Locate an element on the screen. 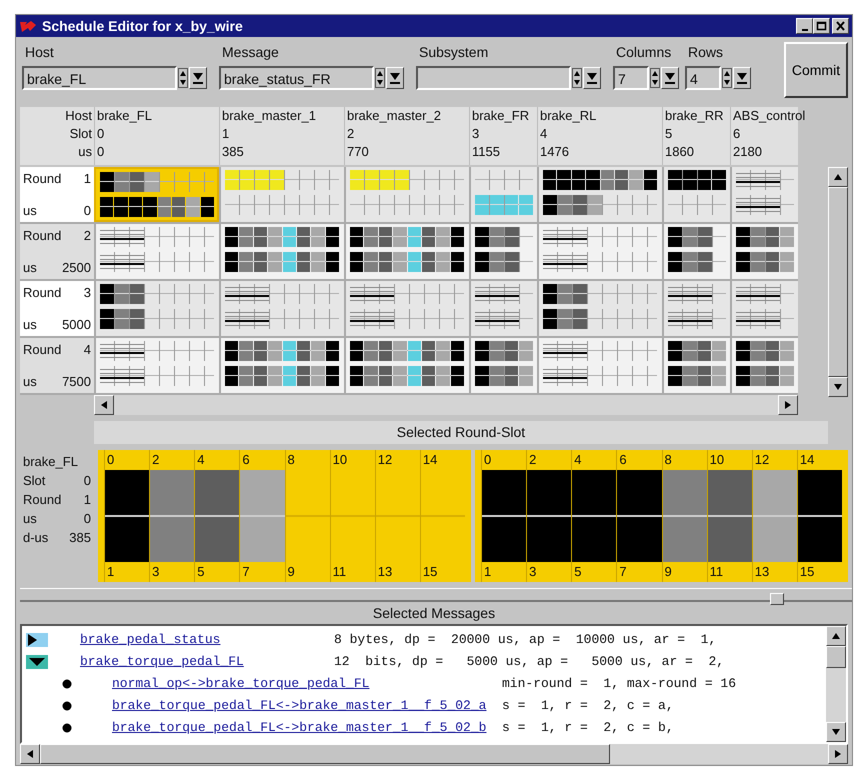 Image resolution: width=856 pixels, height=773 pixels. tick-label: 15 is located at coordinates (807, 572).